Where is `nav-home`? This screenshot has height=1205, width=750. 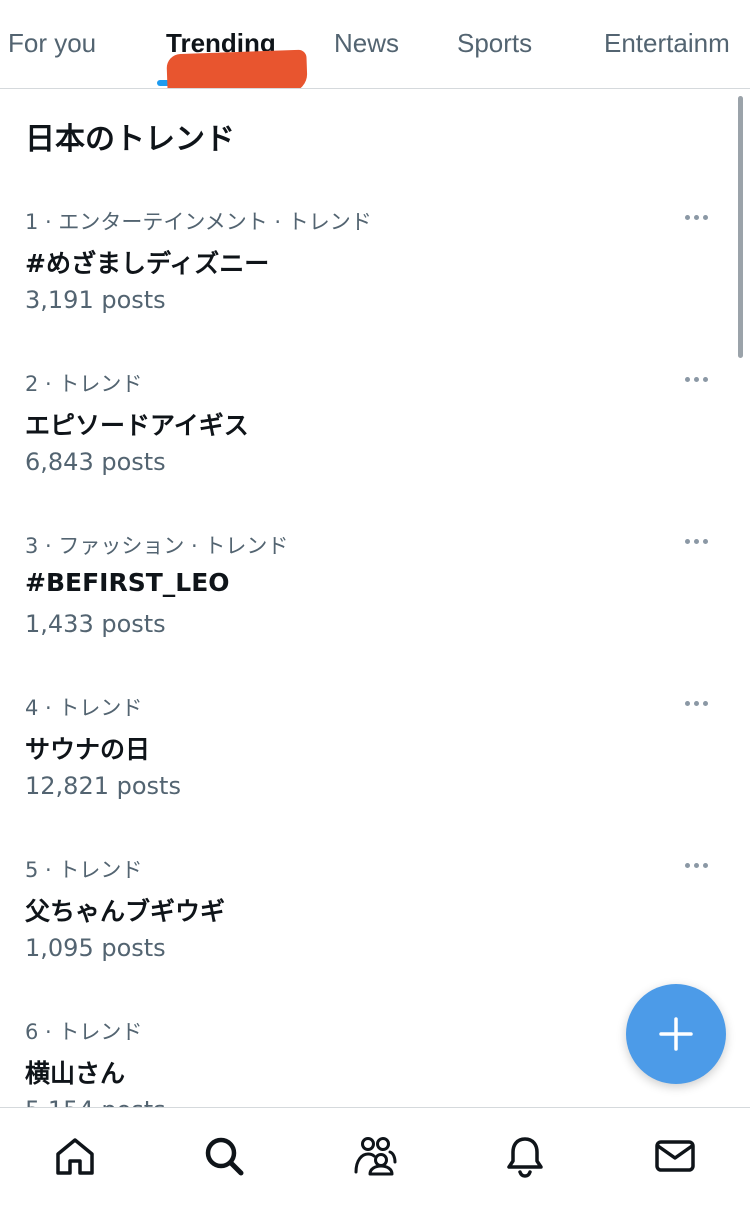 nav-home is located at coordinates (75, 1156).